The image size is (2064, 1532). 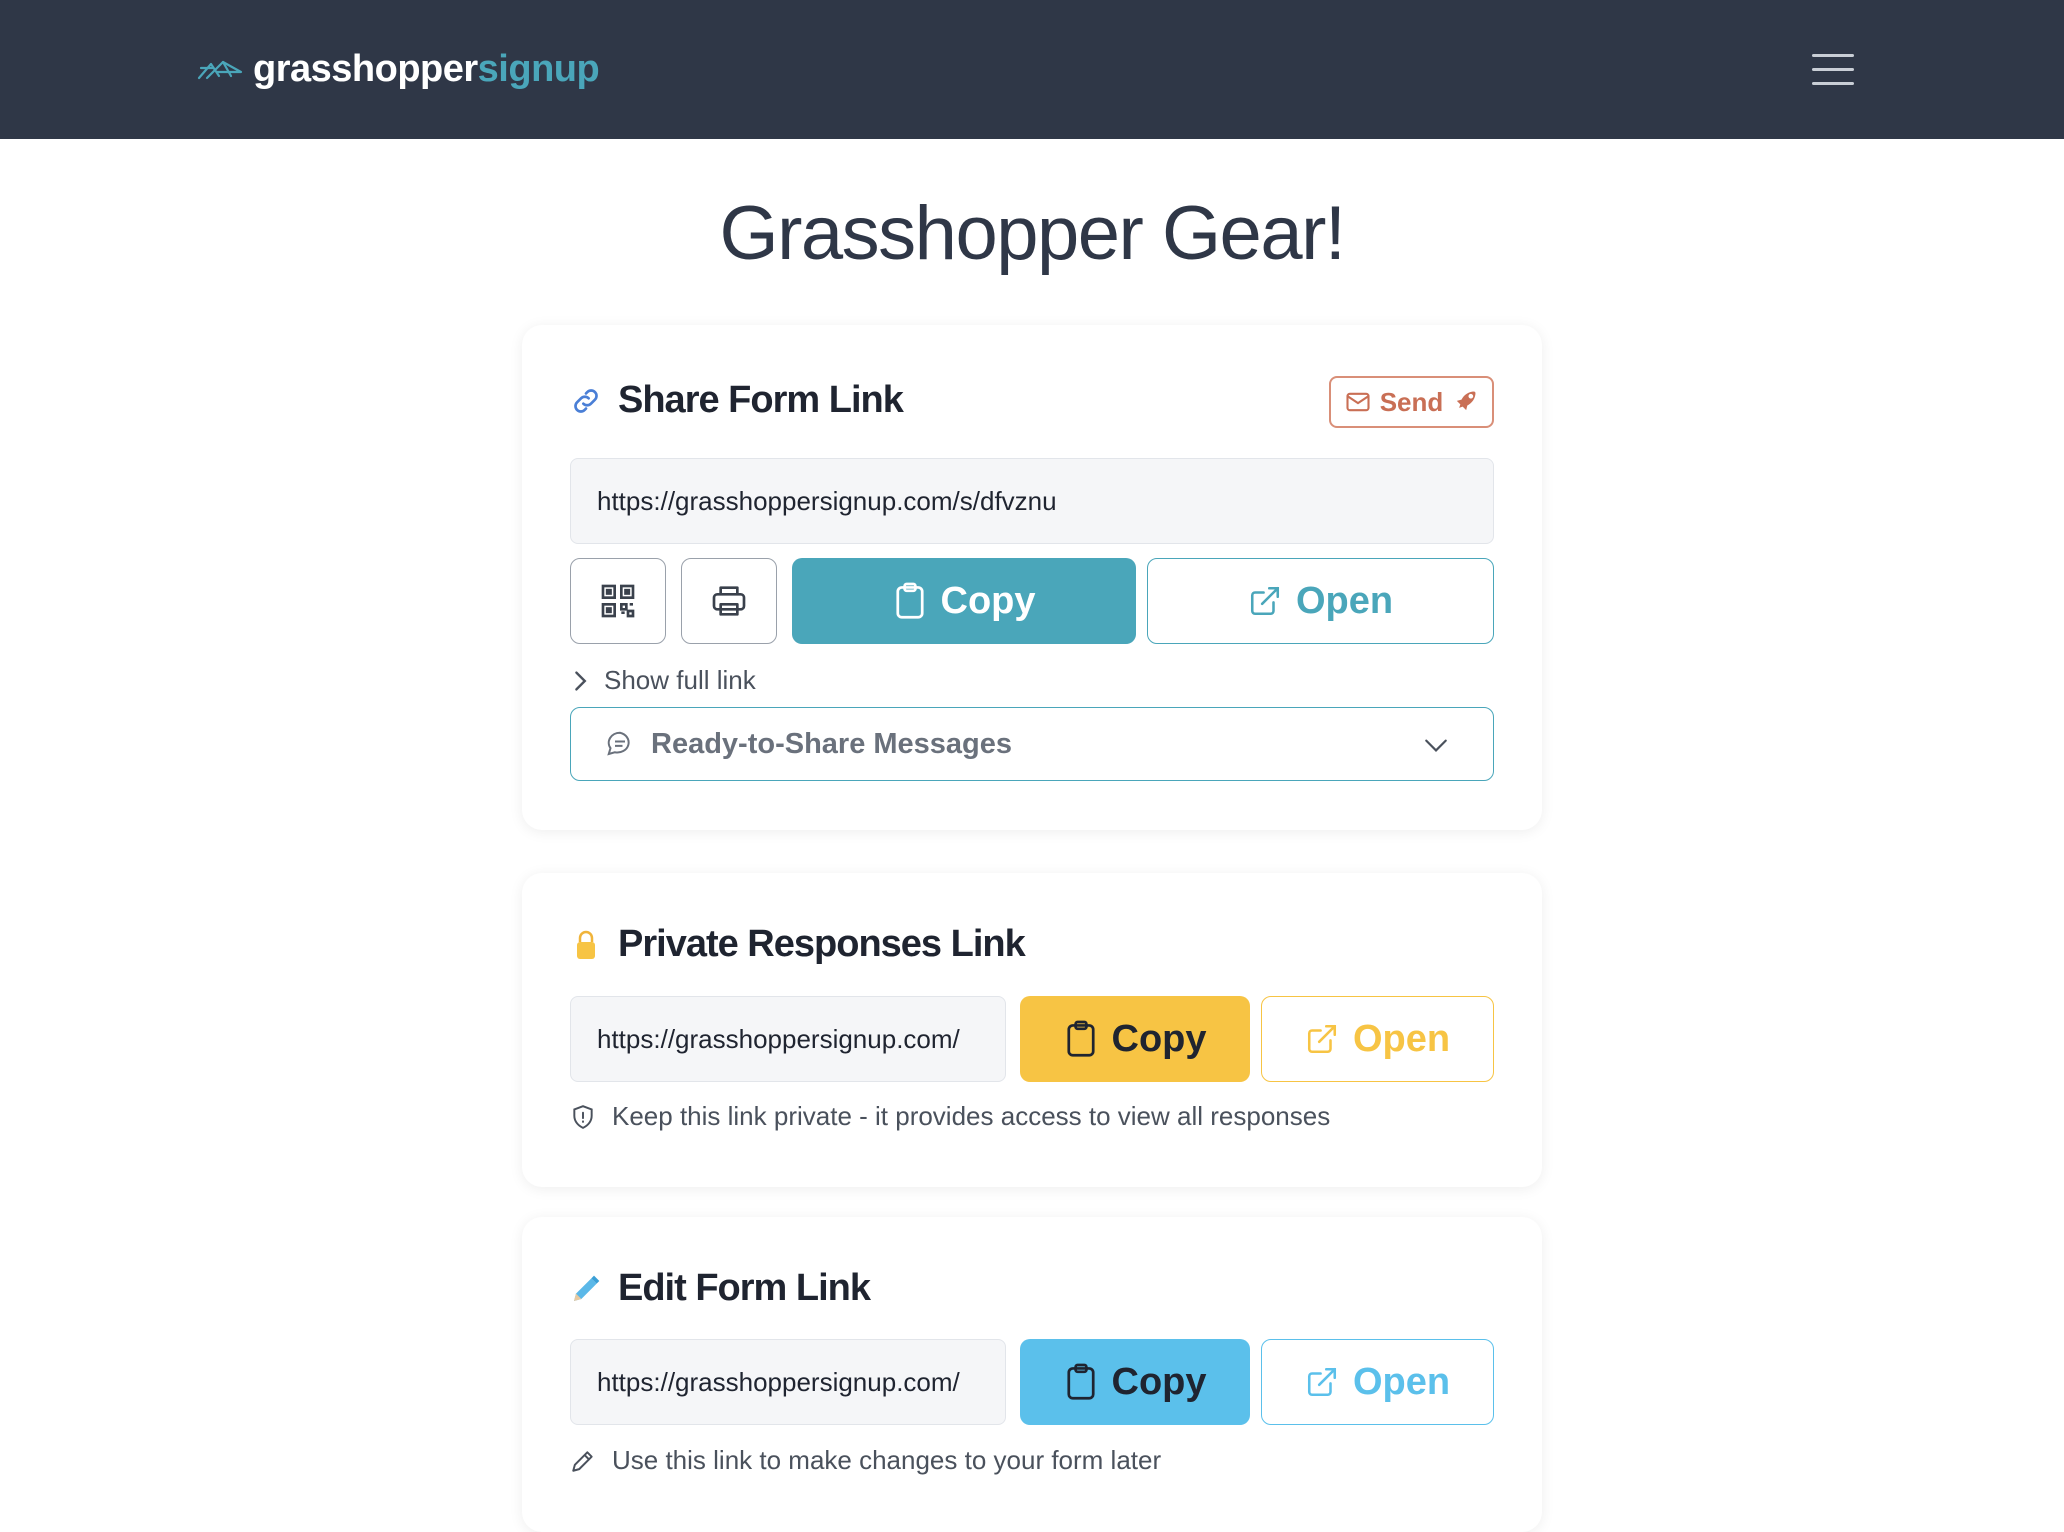 I want to click on logo-text: grasshoppersignup, so click(x=426, y=69).